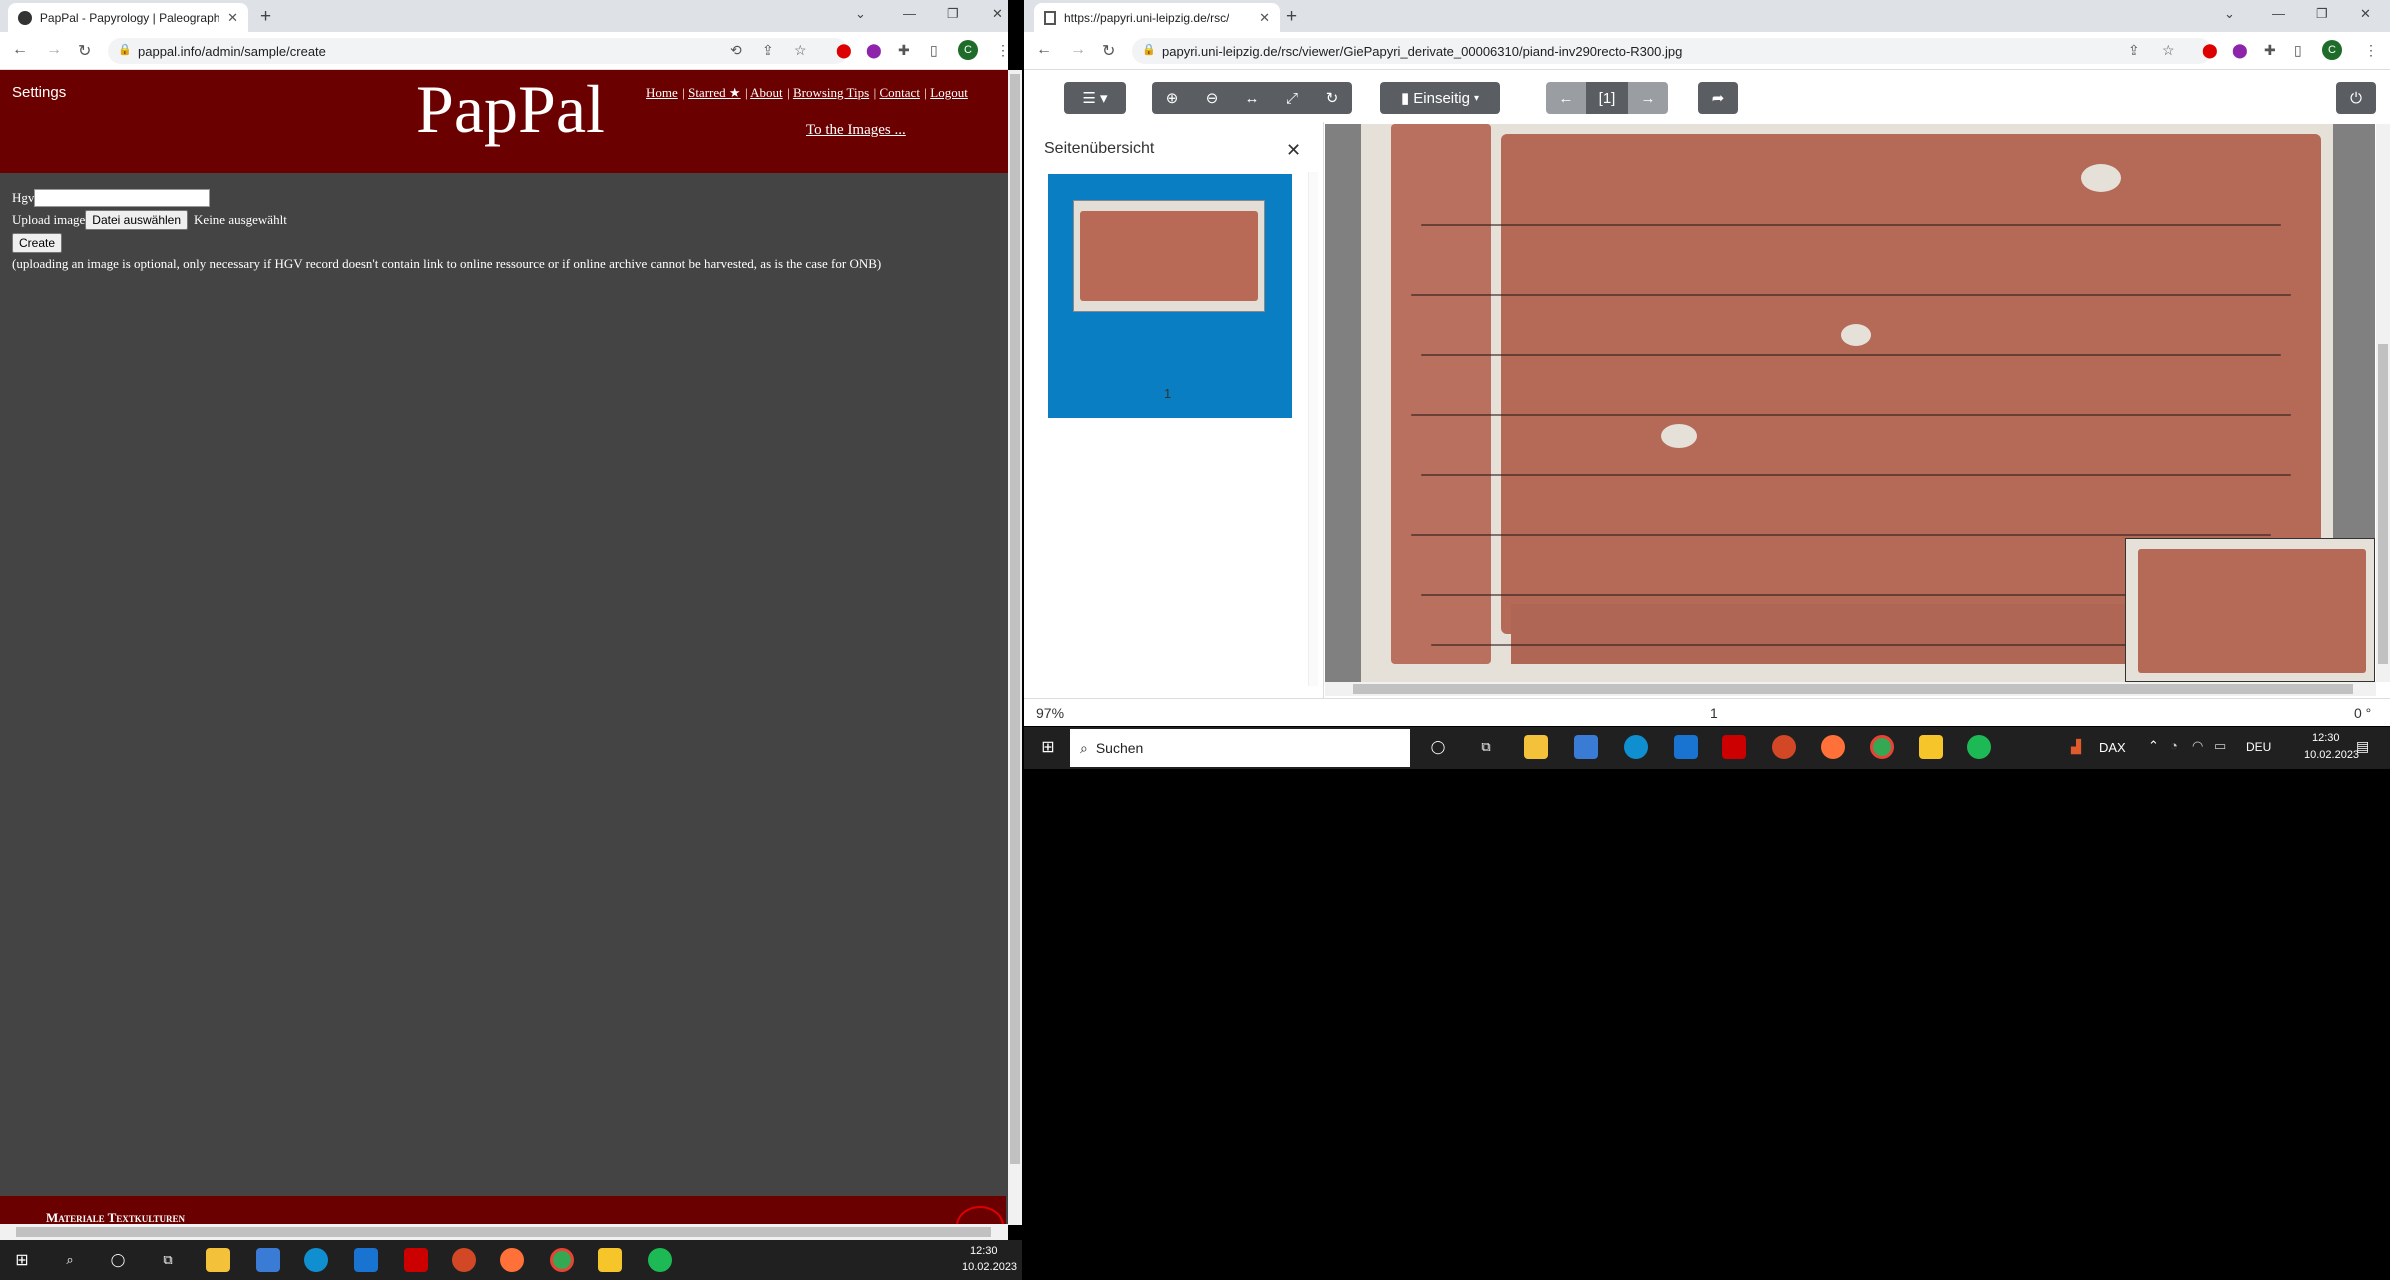  Describe the element at coordinates (1157, 18) in the screenshot. I see `right-active-tab: https://papyri.uni-leipzig.de/rsc/ ✕` at that location.